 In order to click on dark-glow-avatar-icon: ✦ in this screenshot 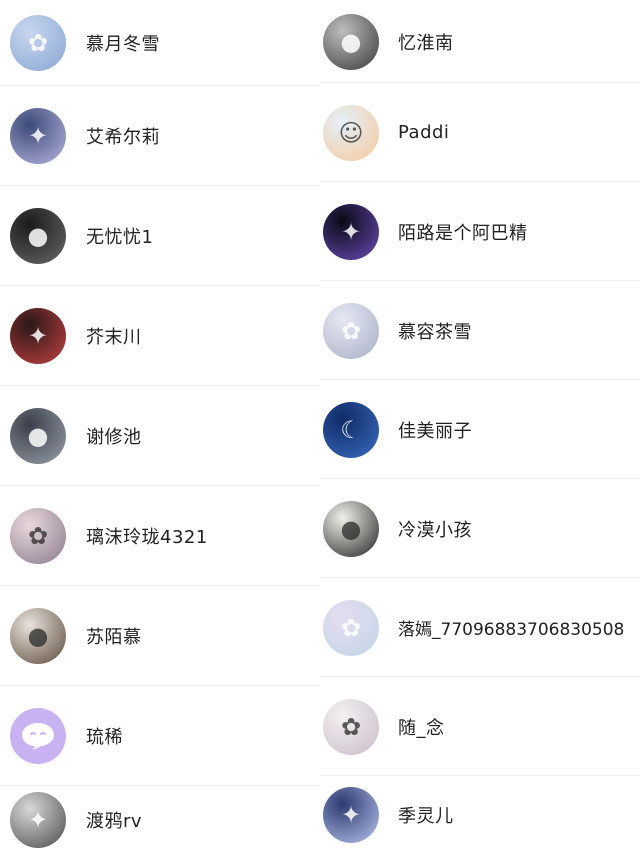, I will do `click(351, 231)`.